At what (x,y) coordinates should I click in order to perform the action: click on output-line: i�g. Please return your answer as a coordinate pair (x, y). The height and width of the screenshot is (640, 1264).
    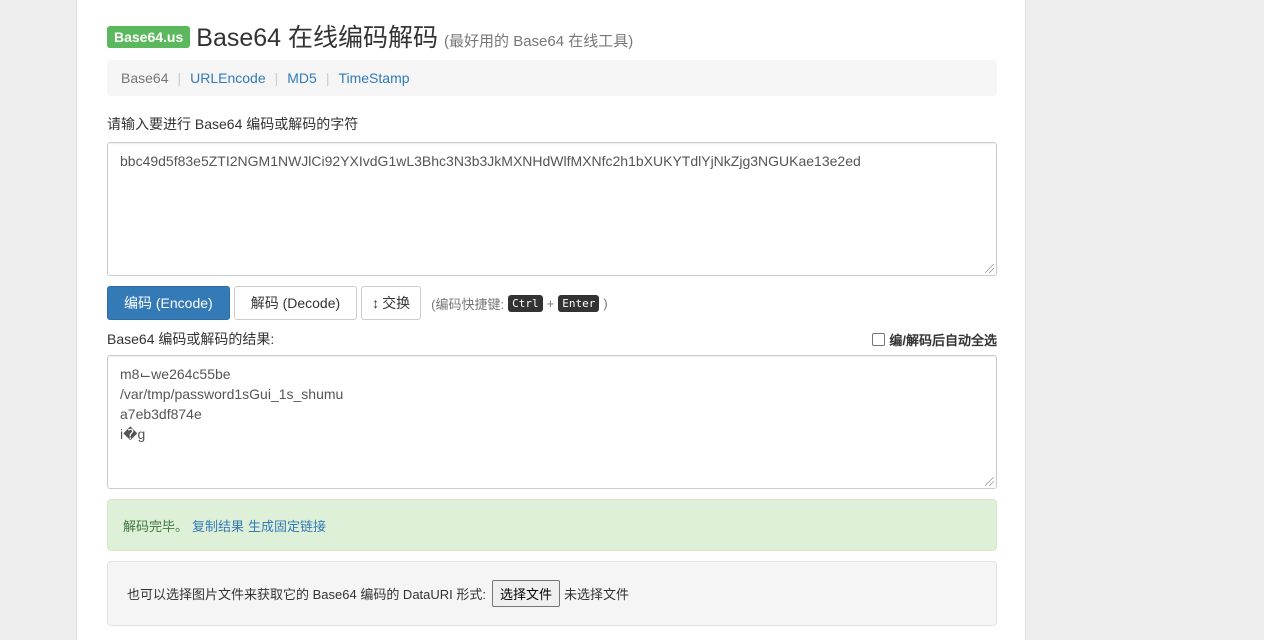
    Looking at the image, I should click on (133, 434).